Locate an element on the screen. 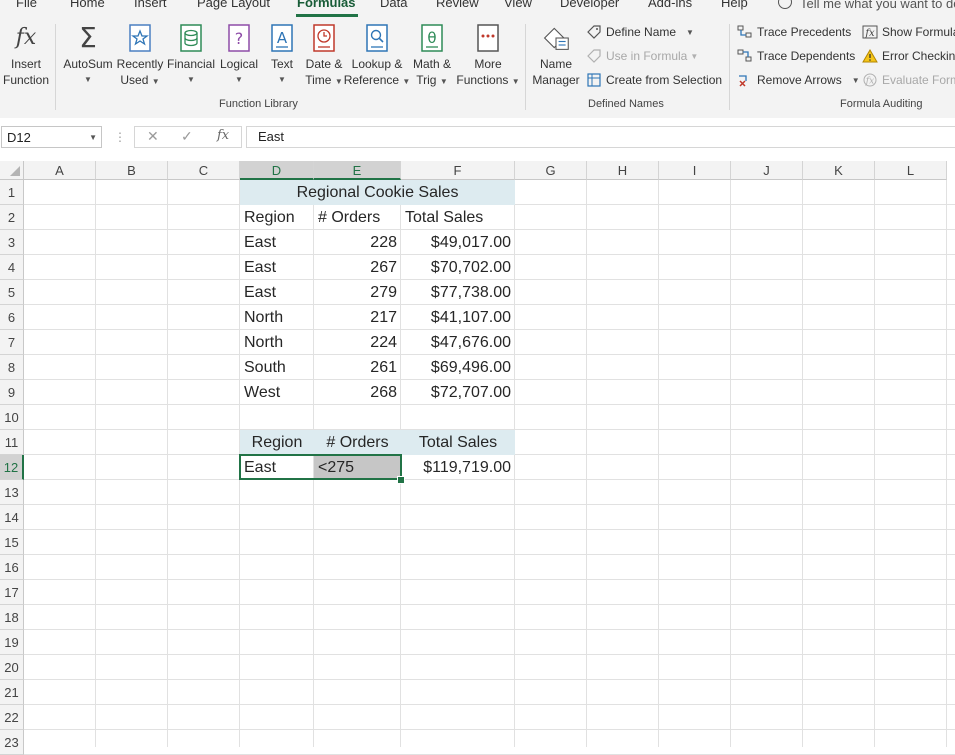 Image resolution: width=955 pixels, height=755 pixels. trace-dependents-button: Trace Dependents is located at coordinates (796, 56).